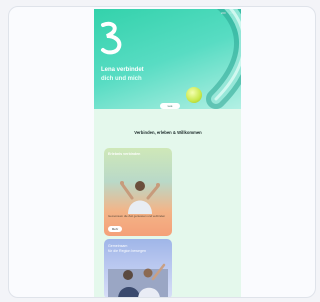 This screenshot has height=302, width=320. Describe the element at coordinates (194, 95) in the screenshot. I see `tennis-ball-icon` at that location.